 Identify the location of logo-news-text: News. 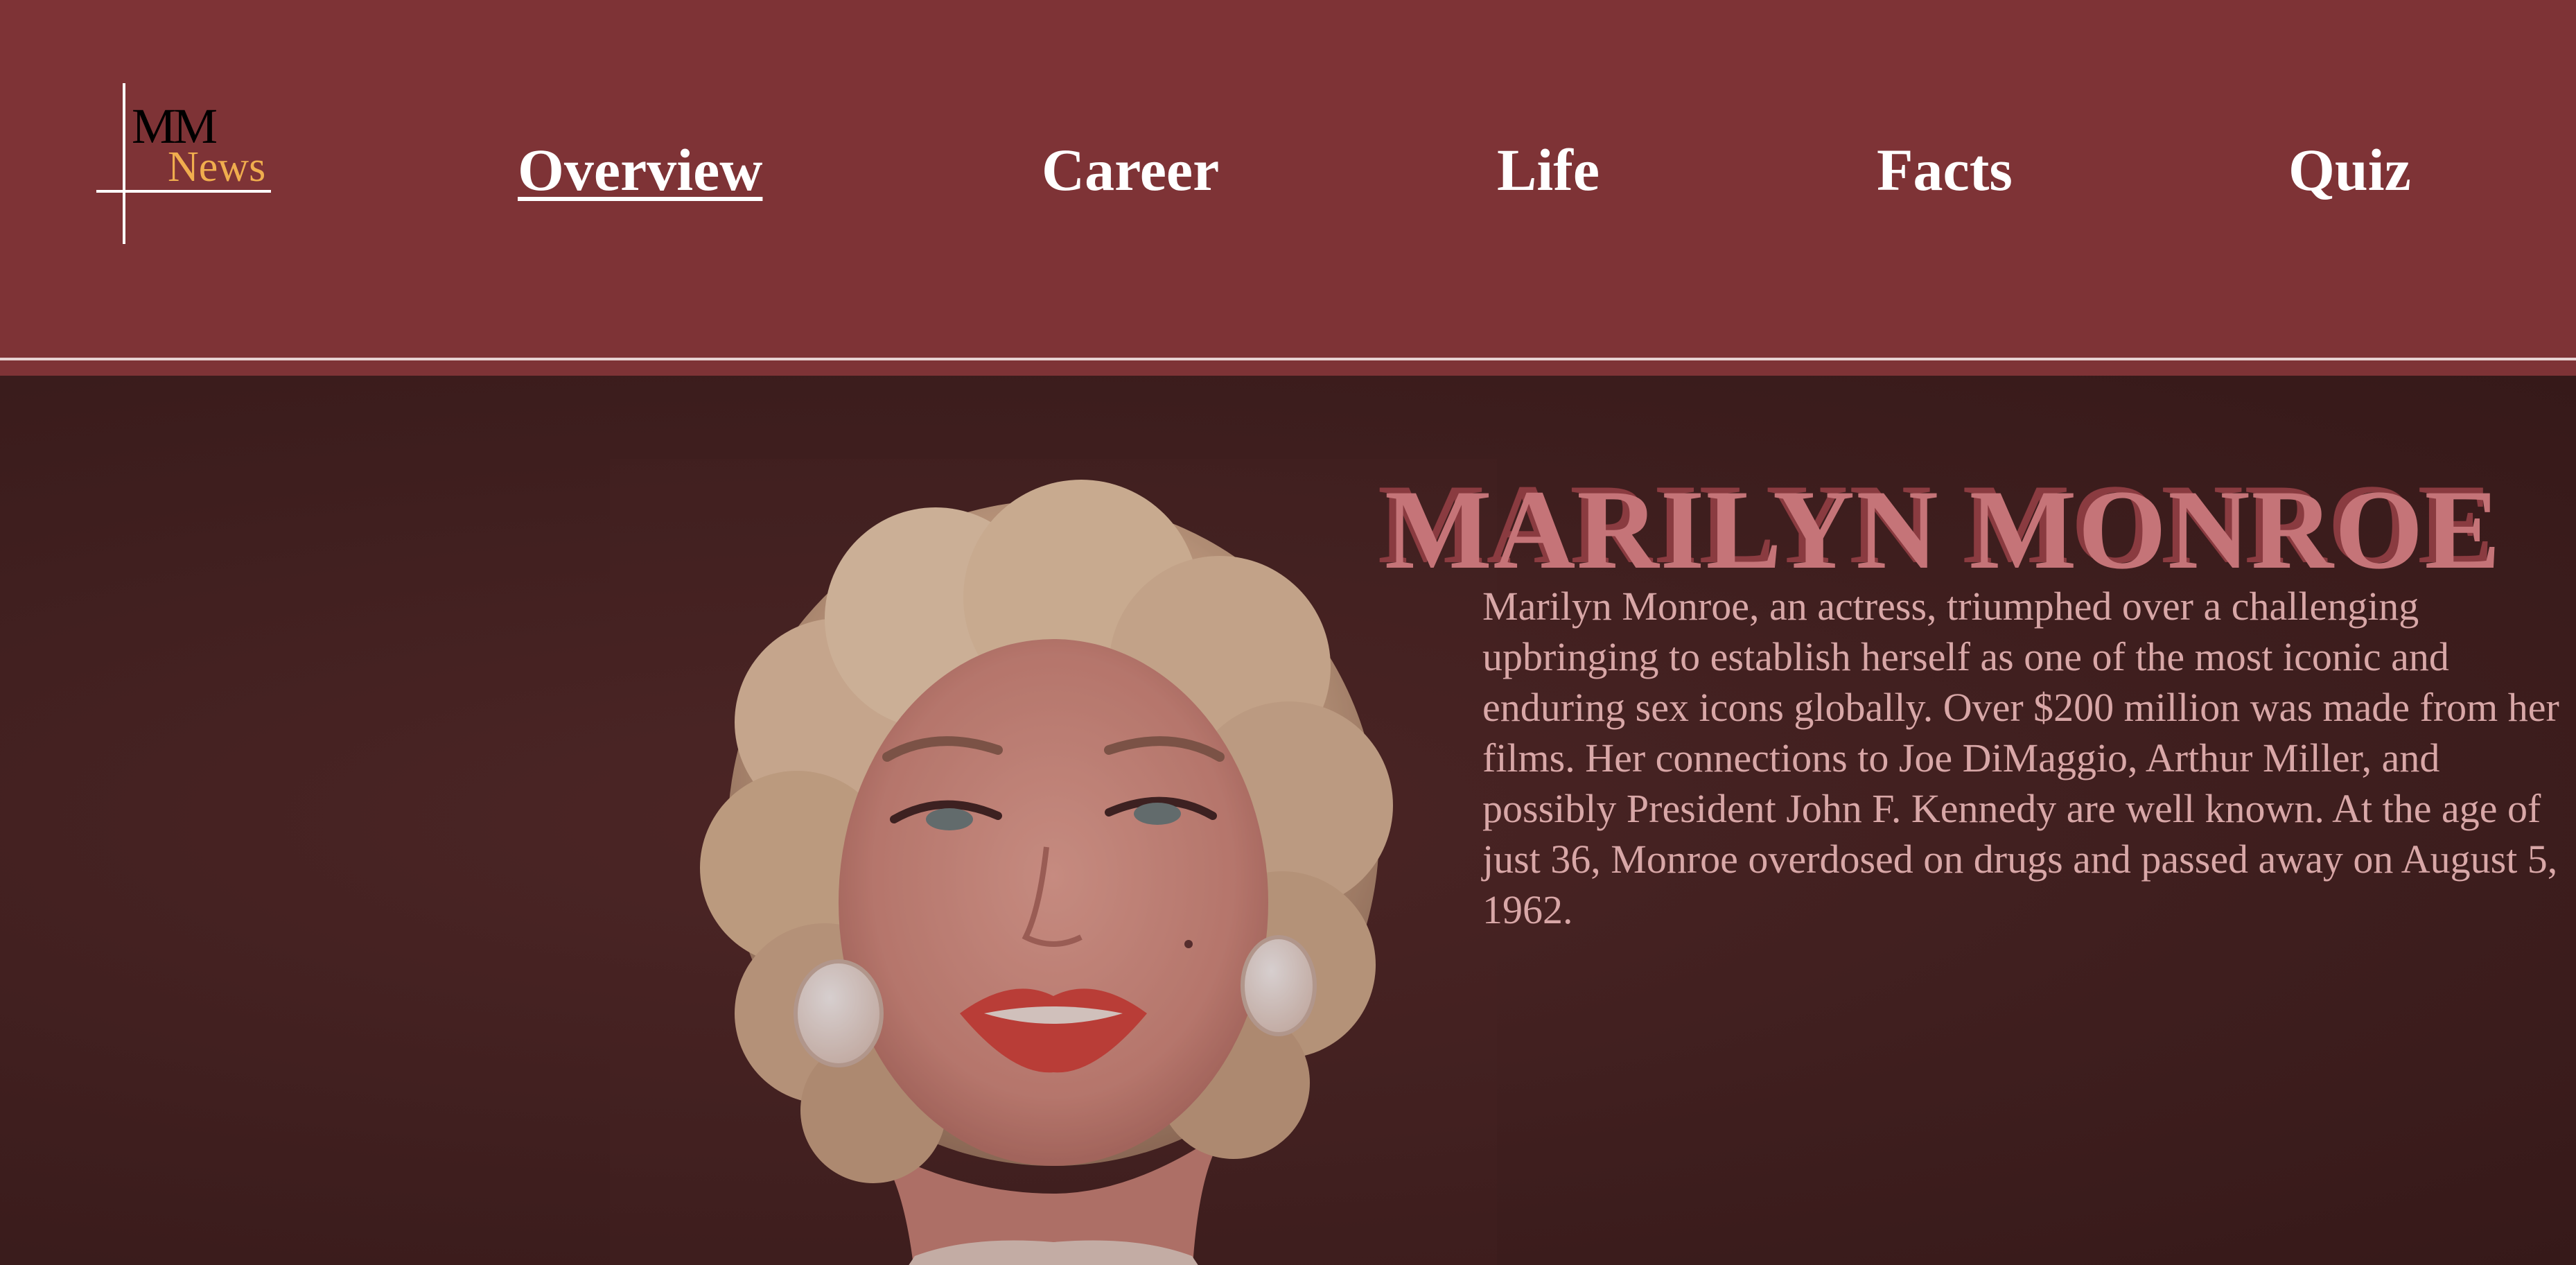
(217, 167).